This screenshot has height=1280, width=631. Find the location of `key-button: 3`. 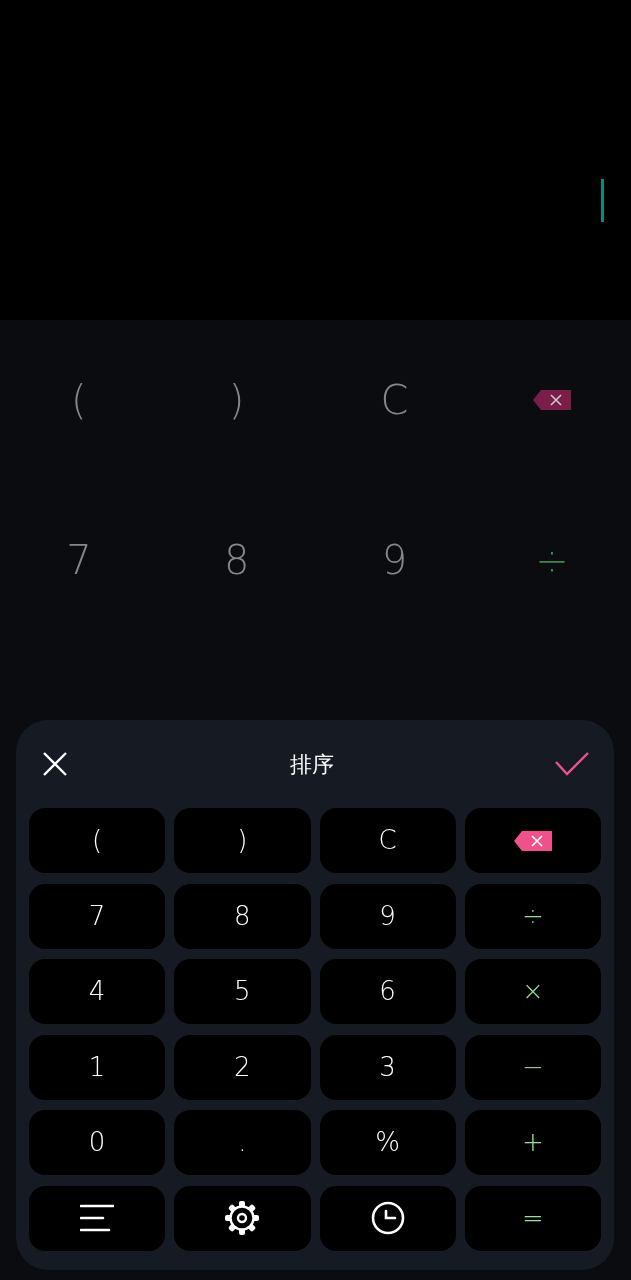

key-button: 3 is located at coordinates (387, 1067).